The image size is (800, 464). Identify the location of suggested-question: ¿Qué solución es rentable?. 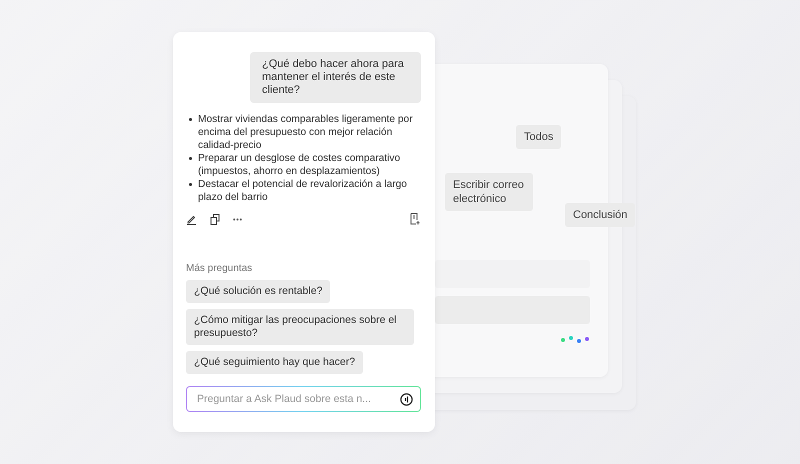
(258, 291).